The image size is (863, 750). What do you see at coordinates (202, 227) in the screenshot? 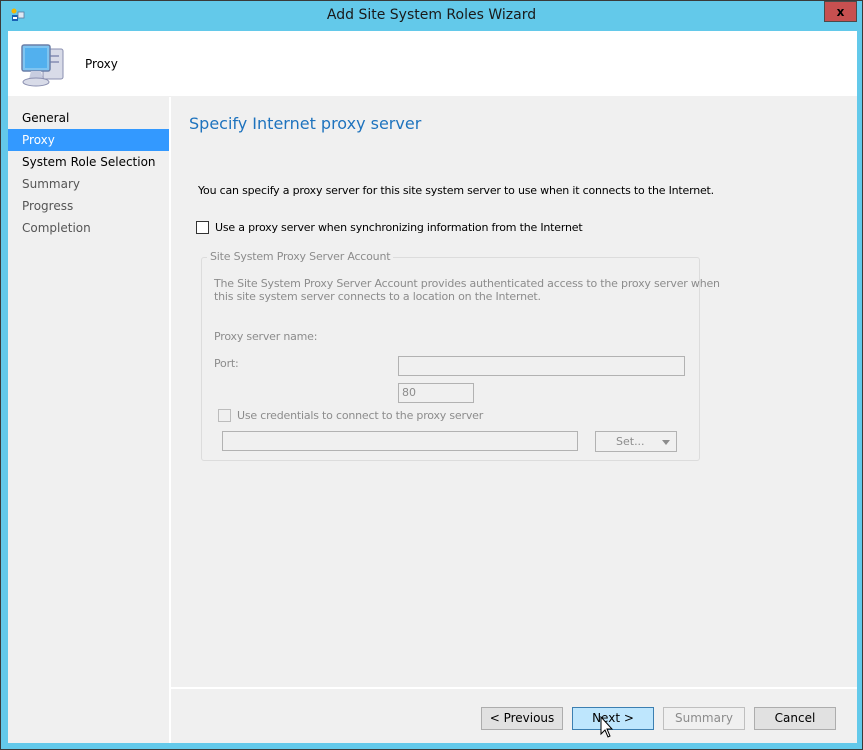
I see `use-proxy-checkbox` at bounding box center [202, 227].